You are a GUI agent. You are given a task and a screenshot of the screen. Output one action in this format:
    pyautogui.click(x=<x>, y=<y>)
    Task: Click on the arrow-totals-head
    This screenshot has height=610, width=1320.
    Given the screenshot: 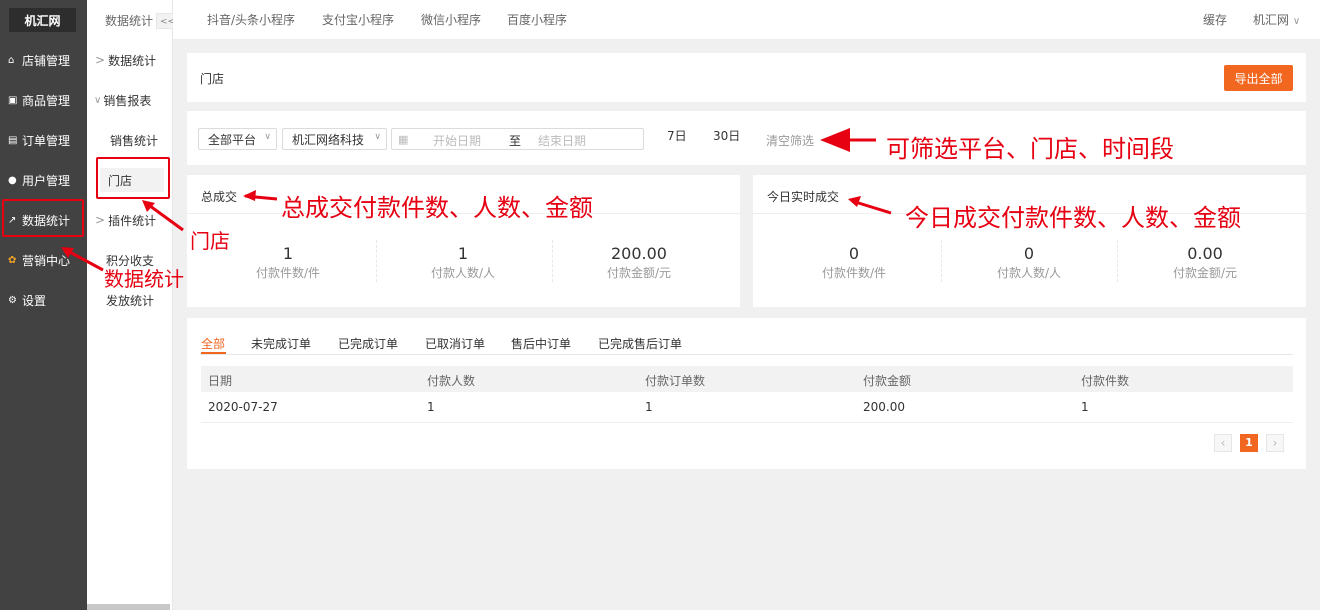 What is the action you would take?
    pyautogui.click(x=249, y=195)
    